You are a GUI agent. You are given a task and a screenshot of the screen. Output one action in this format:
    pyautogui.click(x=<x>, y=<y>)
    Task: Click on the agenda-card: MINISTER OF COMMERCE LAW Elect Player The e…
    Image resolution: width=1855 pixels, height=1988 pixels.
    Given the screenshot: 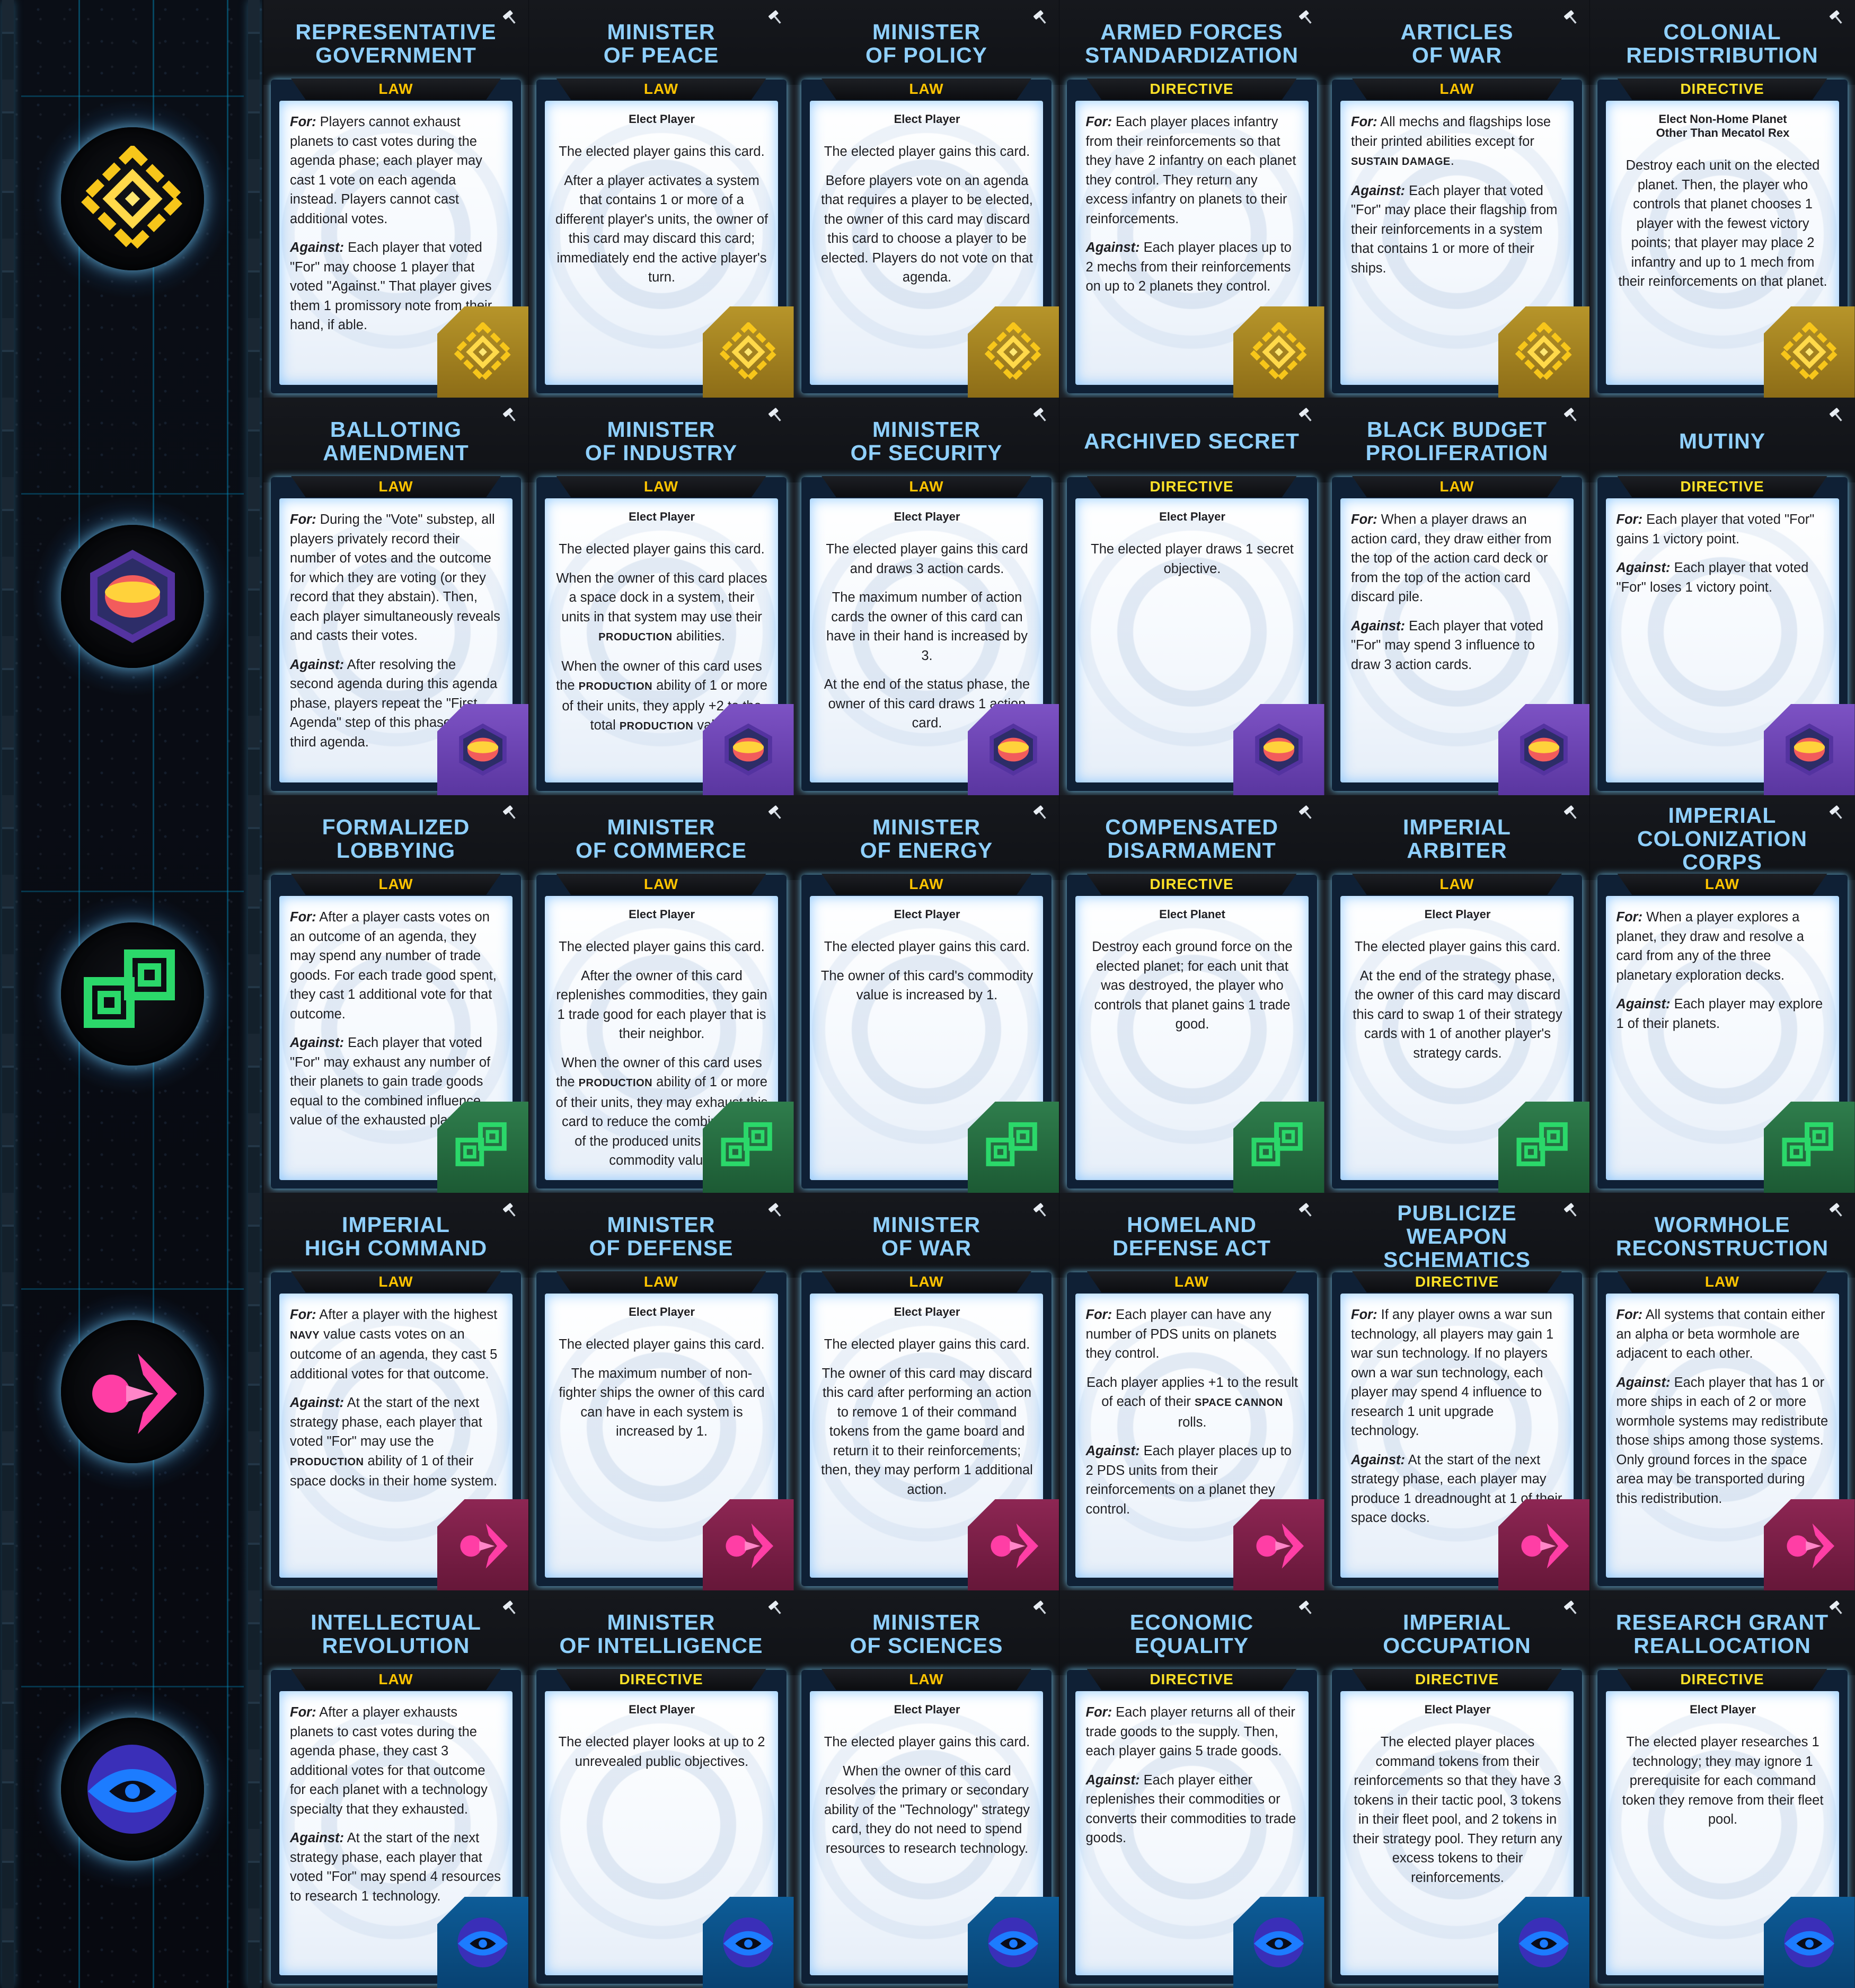 What is the action you would take?
    pyautogui.click(x=661, y=994)
    